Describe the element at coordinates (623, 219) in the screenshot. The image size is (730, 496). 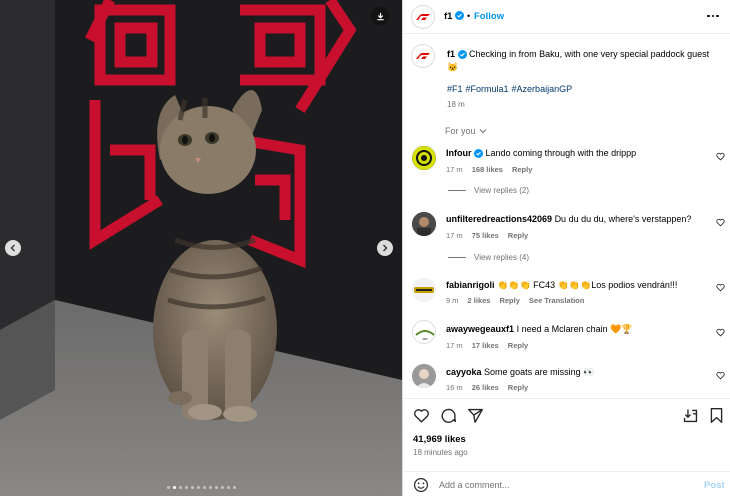
I see `comment-text: Du du du du, where's verstappen?` at that location.